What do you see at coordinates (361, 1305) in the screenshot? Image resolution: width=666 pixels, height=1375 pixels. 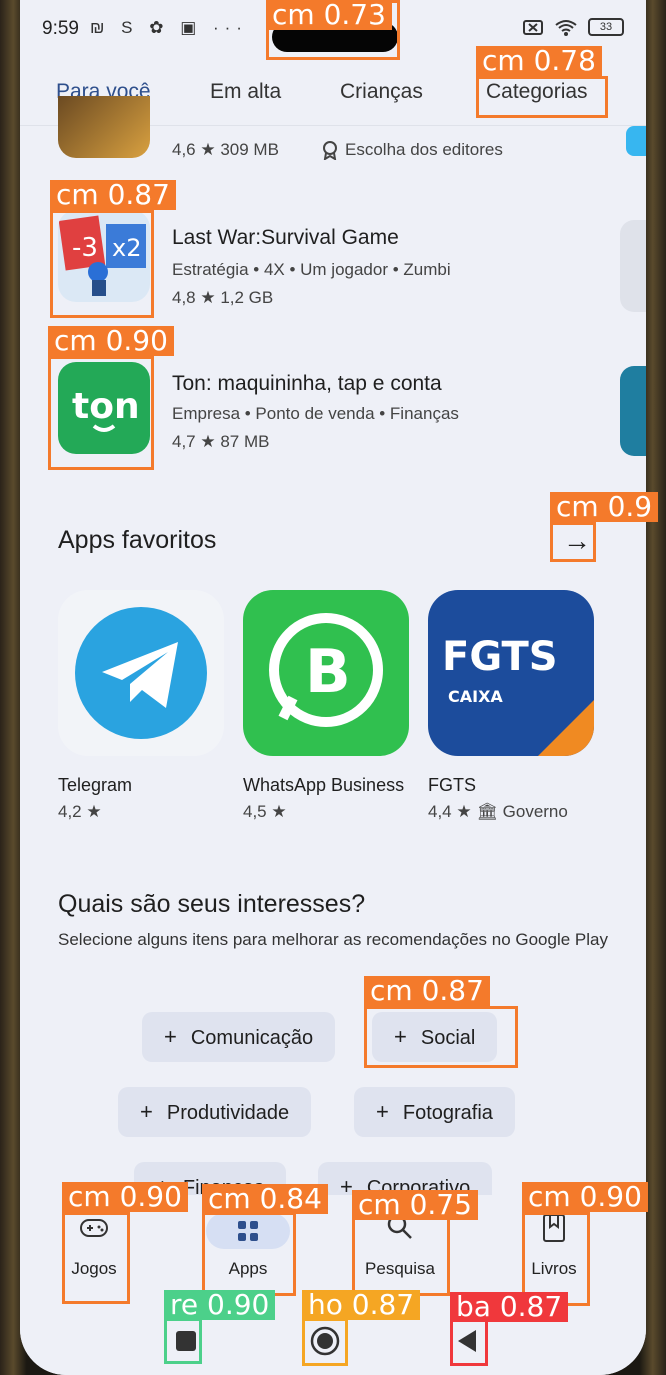 I see `detection-label: ho 0.87` at bounding box center [361, 1305].